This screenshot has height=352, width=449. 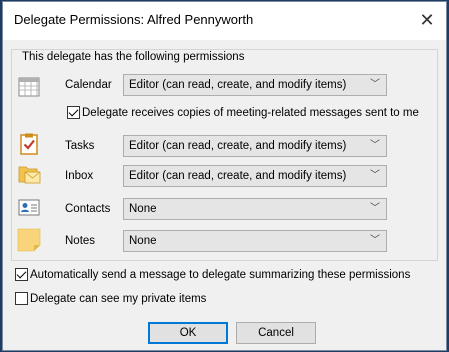 What do you see at coordinates (118, 299) in the screenshot?
I see `private-items-label: Delegate can see my private items` at bounding box center [118, 299].